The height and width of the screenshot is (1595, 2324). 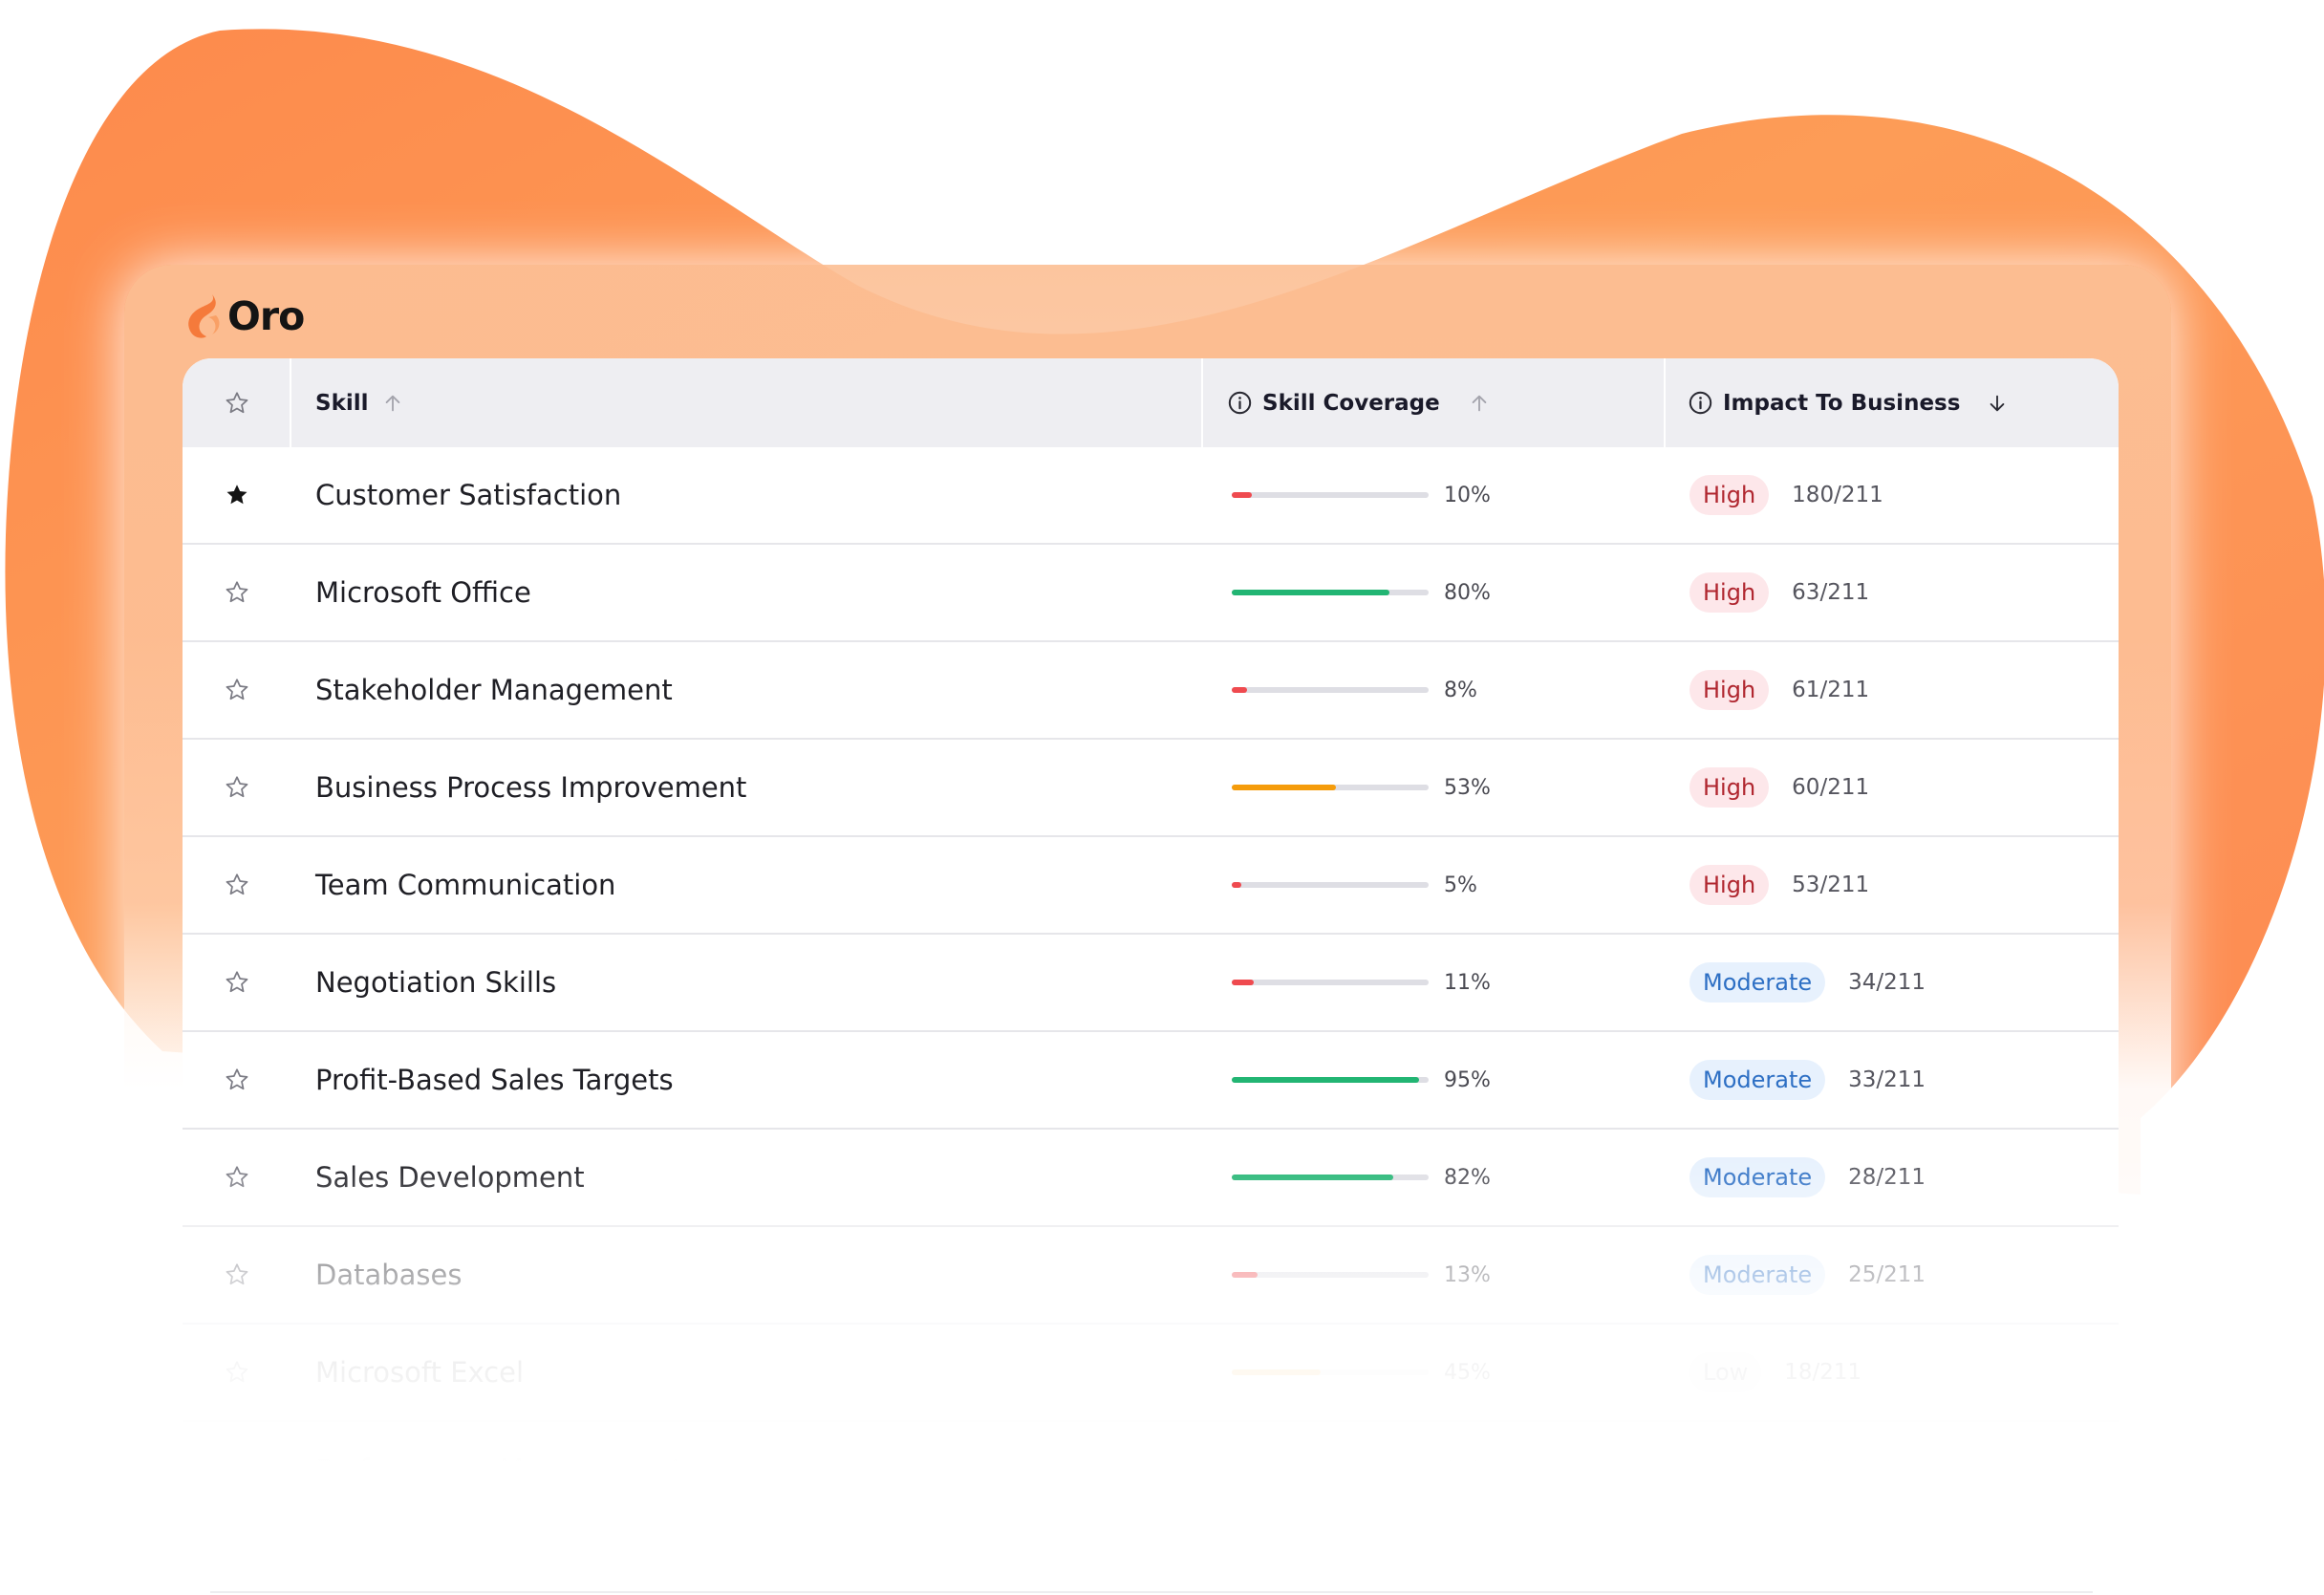 What do you see at coordinates (468, 495) in the screenshot?
I see `skill-name: Customer Satisfaction` at bounding box center [468, 495].